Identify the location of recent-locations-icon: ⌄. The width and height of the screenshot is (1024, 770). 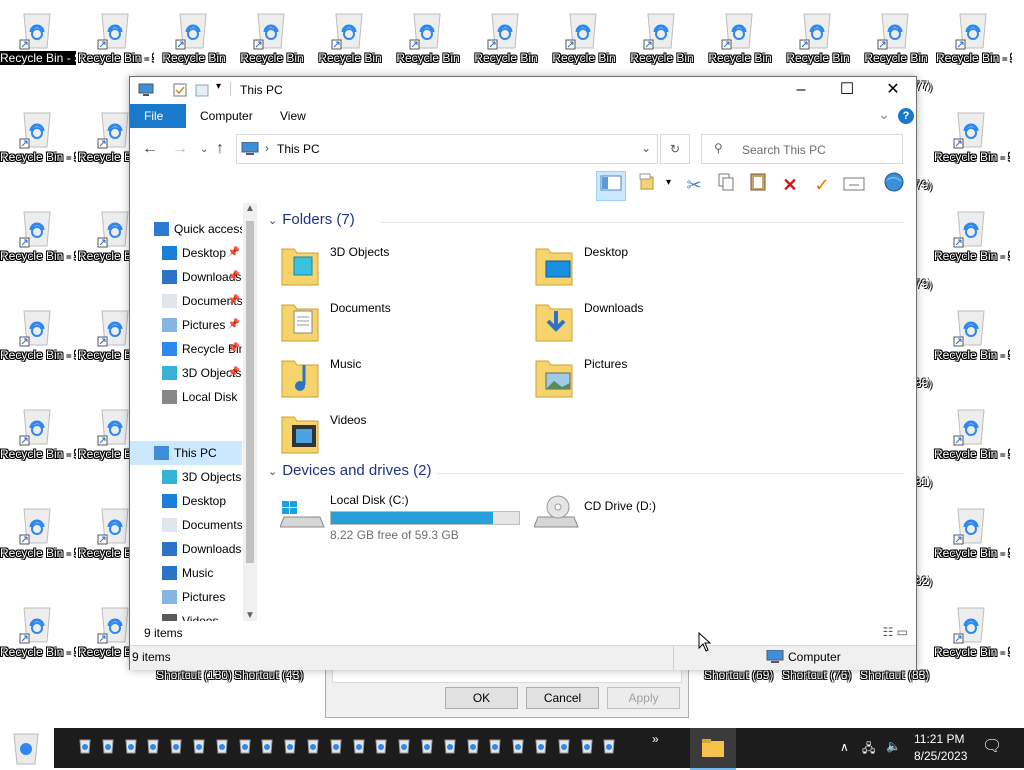
(204, 149).